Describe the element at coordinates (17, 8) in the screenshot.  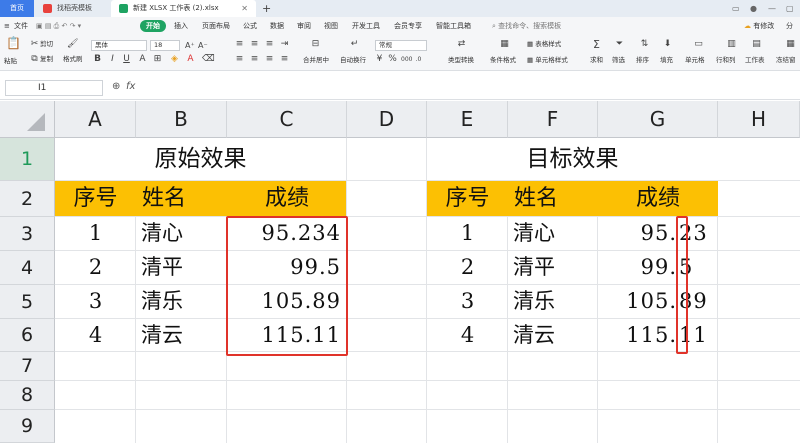
I see `tab-home: 首页` at that location.